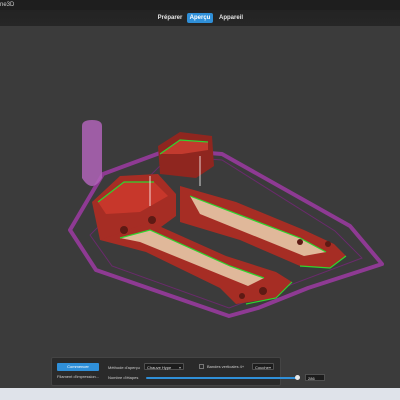 The image size is (400, 400). Describe the element at coordinates (7, 5) in the screenshot. I see `window-title: ne3D` at that location.